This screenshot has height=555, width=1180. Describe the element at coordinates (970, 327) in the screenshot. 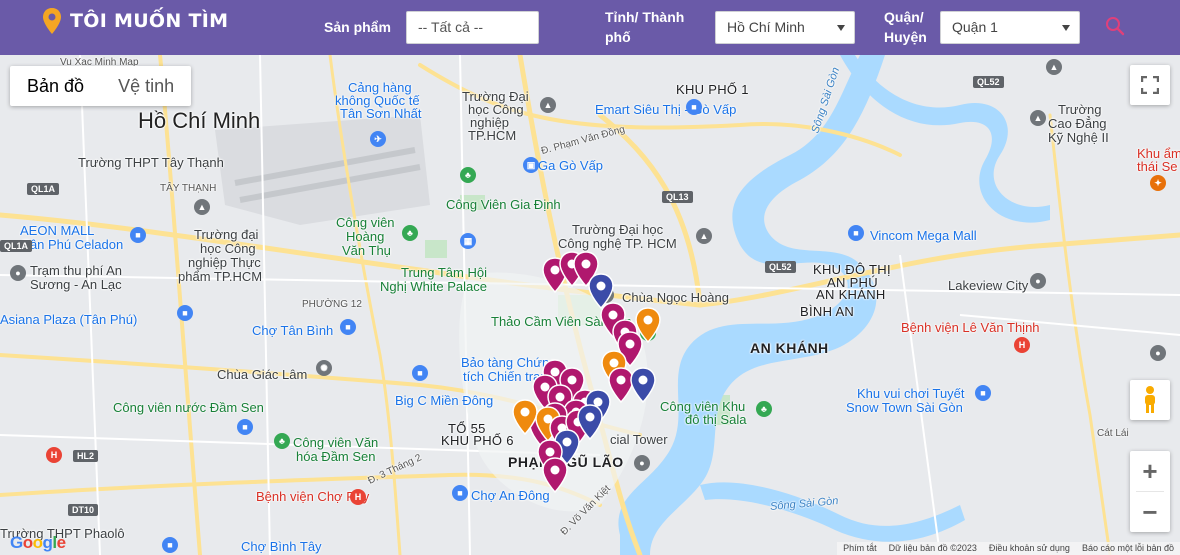

I see `map-label: Bệnh viện Lê Văn Thịnh` at that location.